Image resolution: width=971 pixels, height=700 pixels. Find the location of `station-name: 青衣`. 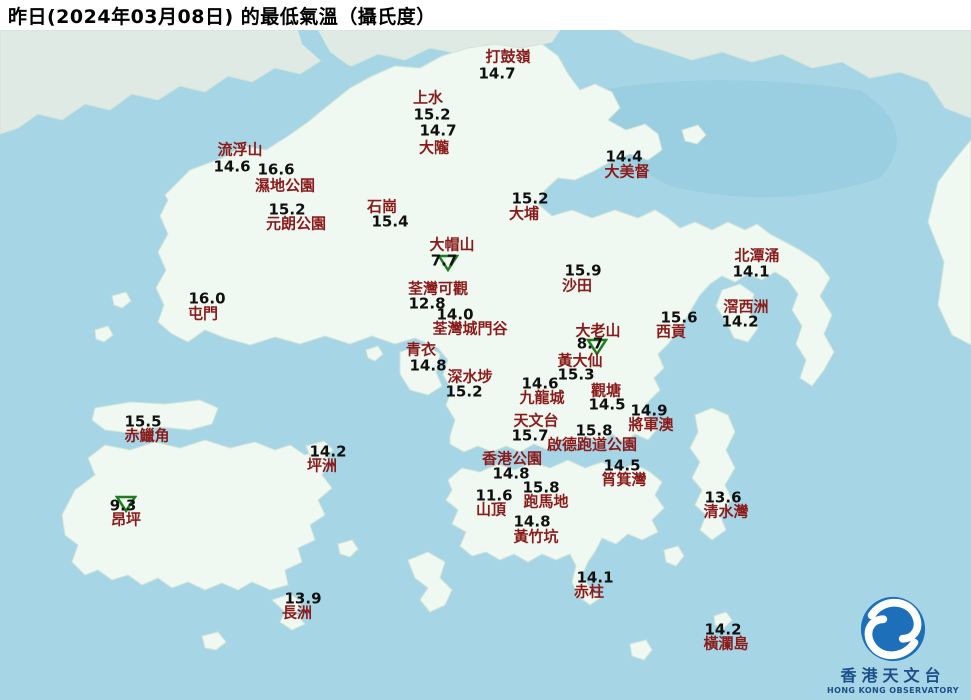

station-name: 青衣 is located at coordinates (421, 349).